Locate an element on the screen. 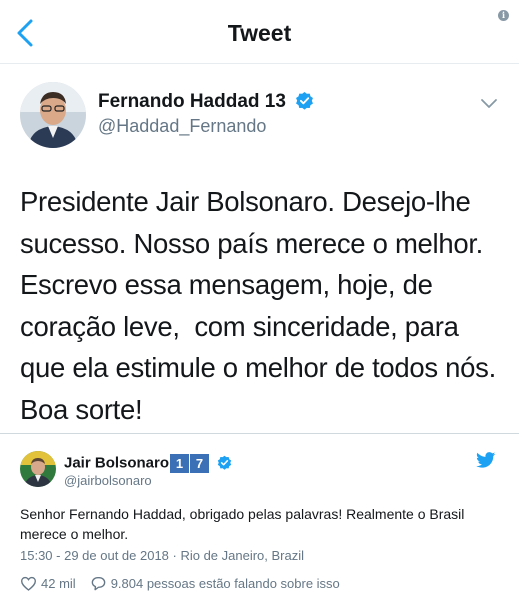 Image resolution: width=519 pixels, height=608 pixels. tweet-text-line: Presidente Jair Bolsonaro. Desejo-lhe is located at coordinates (245, 201).